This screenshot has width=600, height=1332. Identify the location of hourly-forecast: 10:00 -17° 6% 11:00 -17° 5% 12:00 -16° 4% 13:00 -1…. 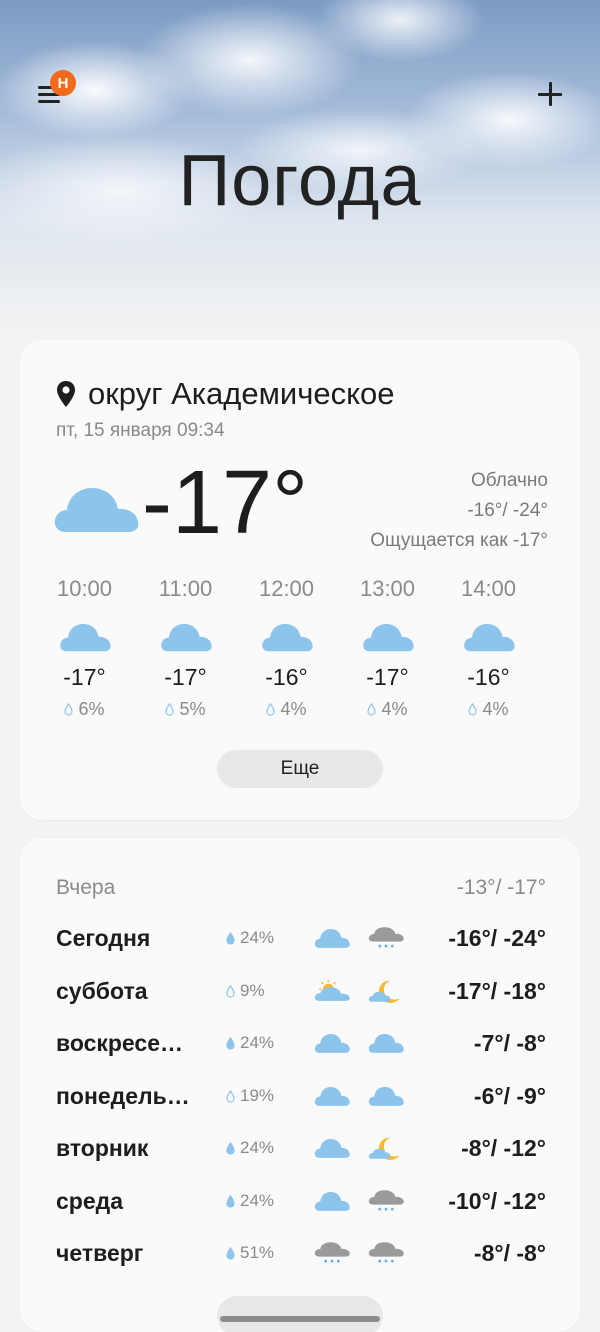
(300, 648).